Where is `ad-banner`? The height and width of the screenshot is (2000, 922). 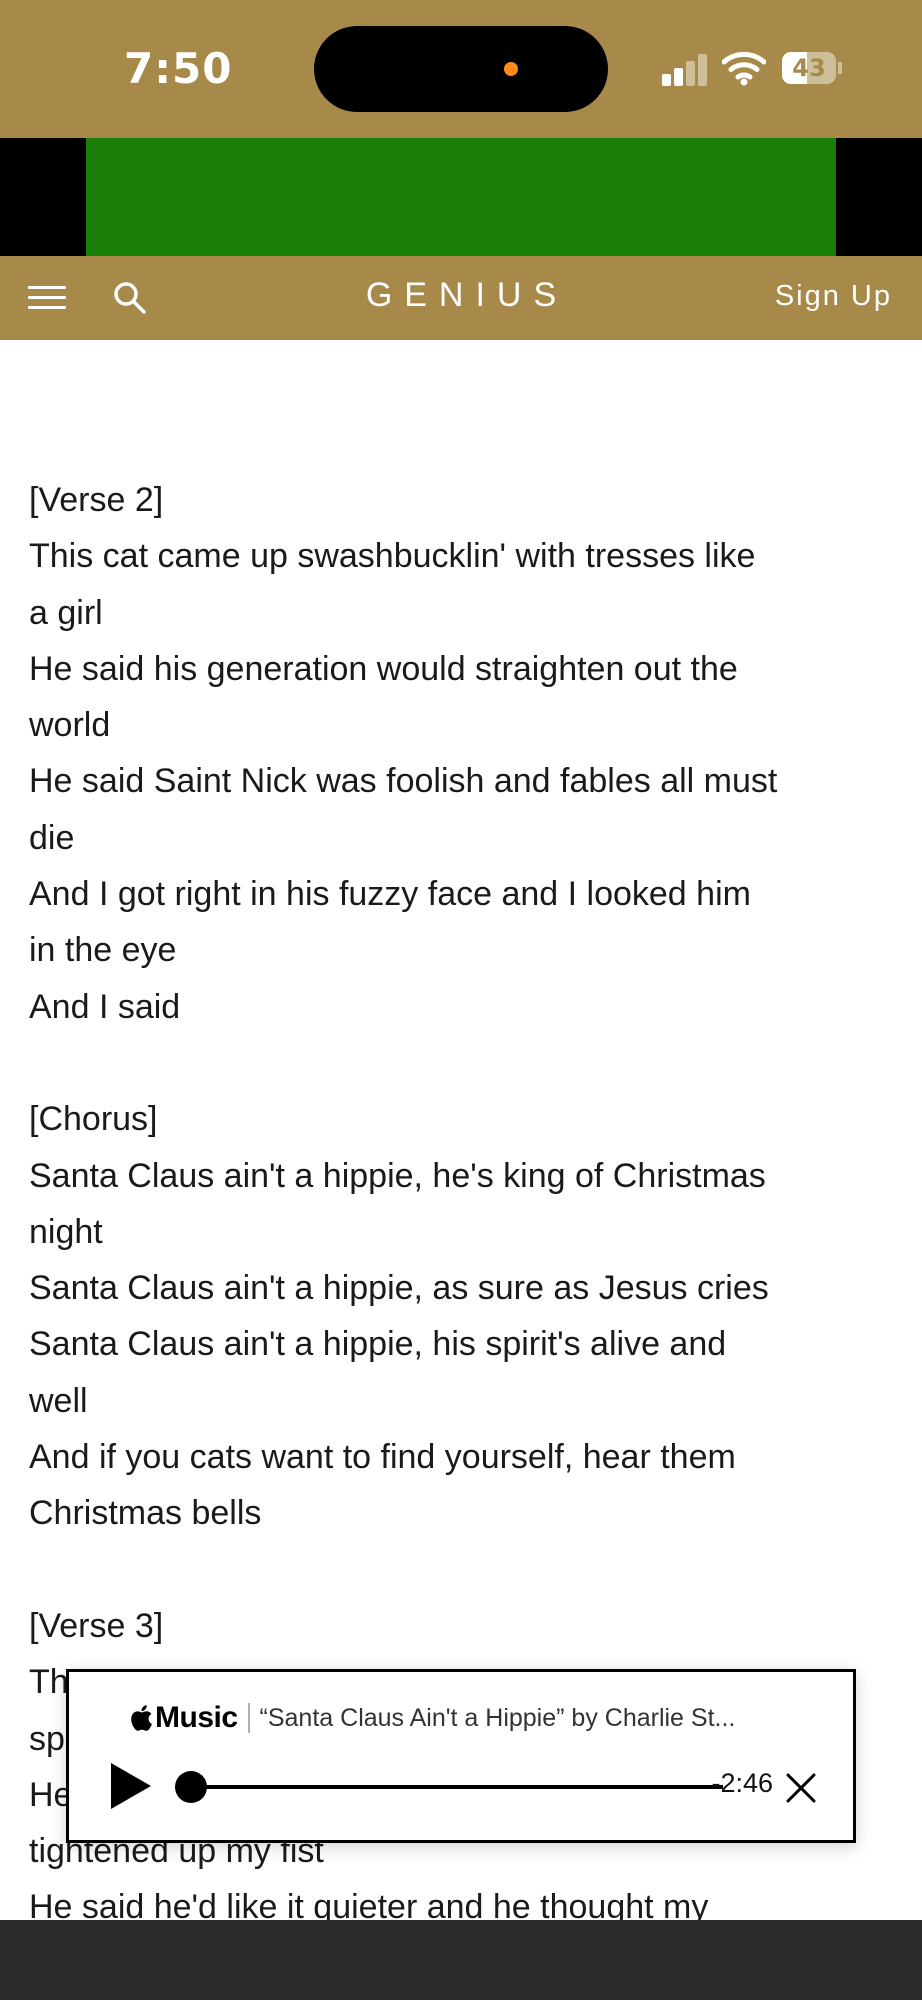 ad-banner is located at coordinates (461, 197).